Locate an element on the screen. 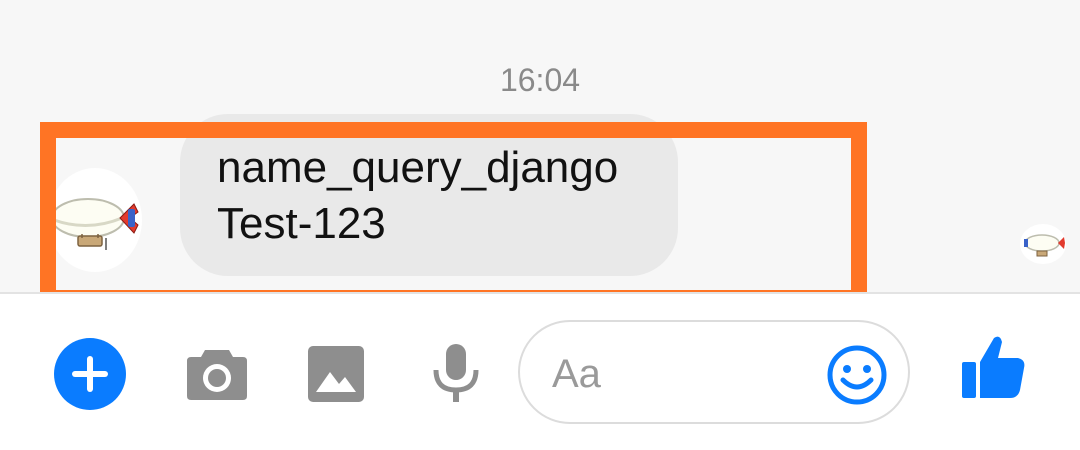 This screenshot has height=450, width=1080. blimp-icon is located at coordinates (1044, 245).